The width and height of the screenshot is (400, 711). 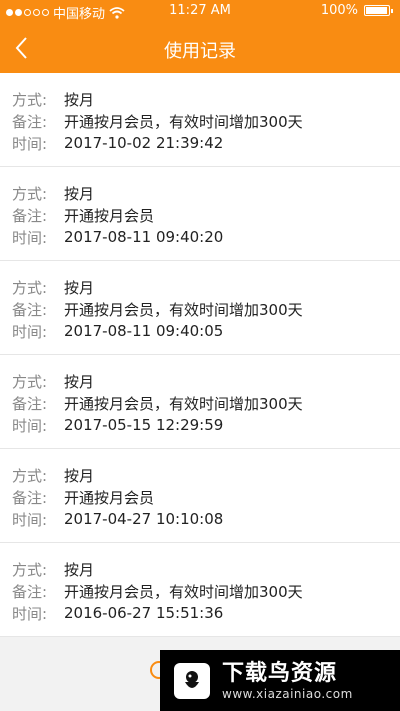 What do you see at coordinates (280, 673) in the screenshot?
I see `watermark-title: 下载鸟资源` at bounding box center [280, 673].